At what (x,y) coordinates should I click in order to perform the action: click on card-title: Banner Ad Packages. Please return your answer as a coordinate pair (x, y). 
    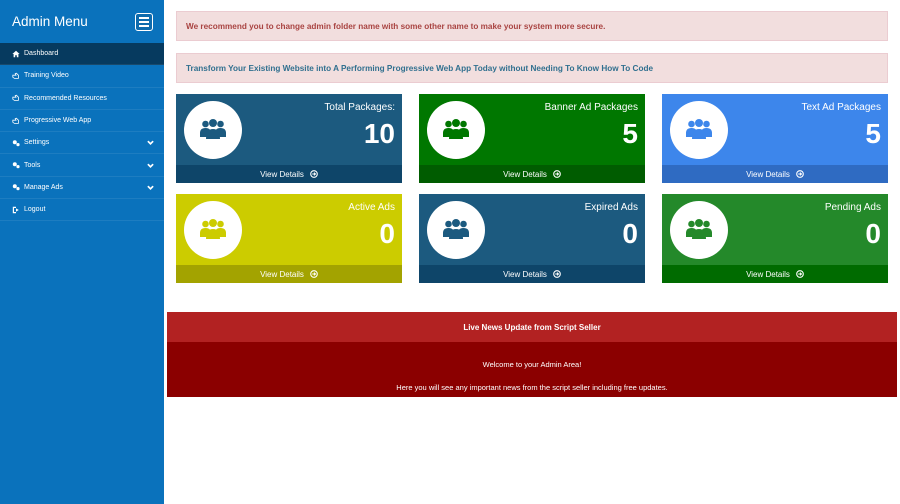
    Looking at the image, I should click on (591, 107).